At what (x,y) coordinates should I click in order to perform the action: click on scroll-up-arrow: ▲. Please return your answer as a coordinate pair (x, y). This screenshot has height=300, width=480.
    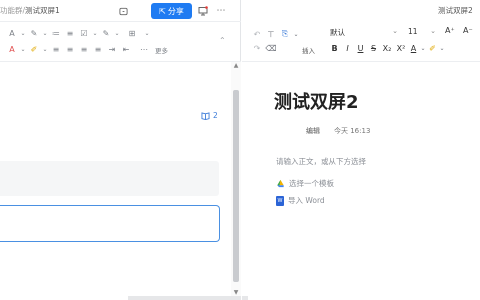
    Looking at the image, I should click on (236, 66).